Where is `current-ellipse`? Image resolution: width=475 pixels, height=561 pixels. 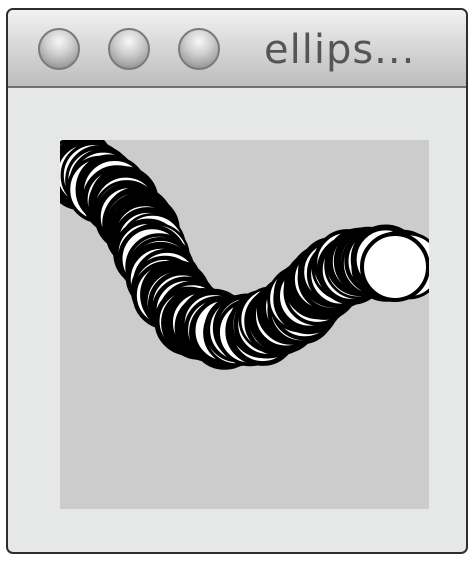
current-ellipse is located at coordinates (394, 267).